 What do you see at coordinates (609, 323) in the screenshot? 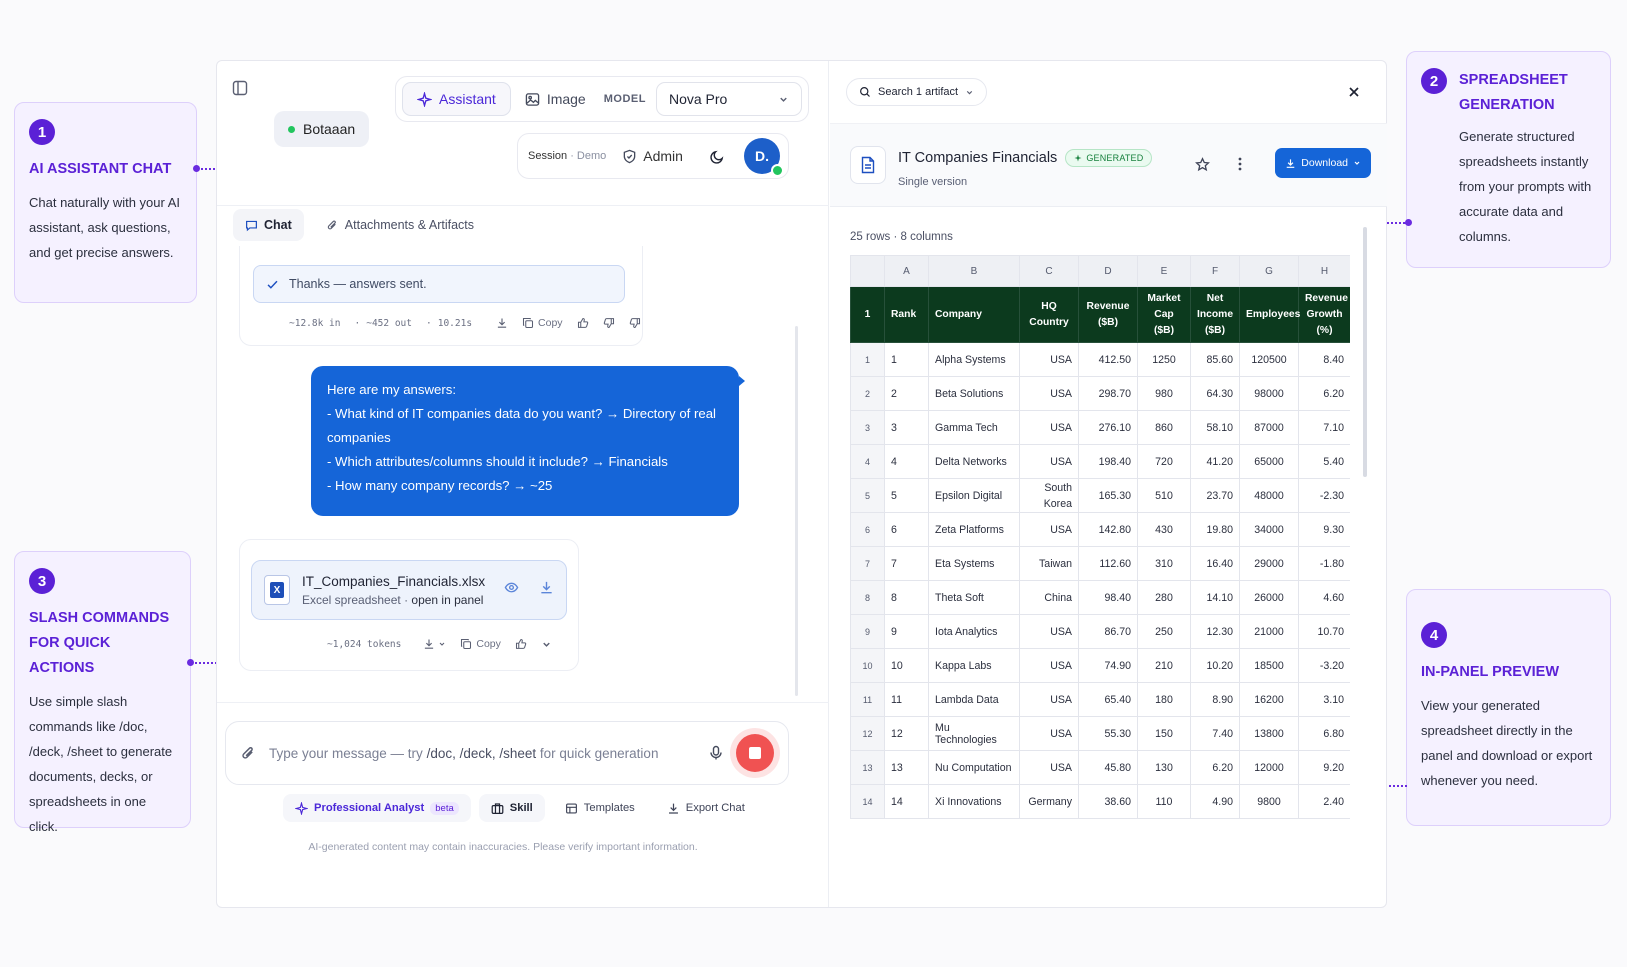
I see `thumbs-down-icon` at bounding box center [609, 323].